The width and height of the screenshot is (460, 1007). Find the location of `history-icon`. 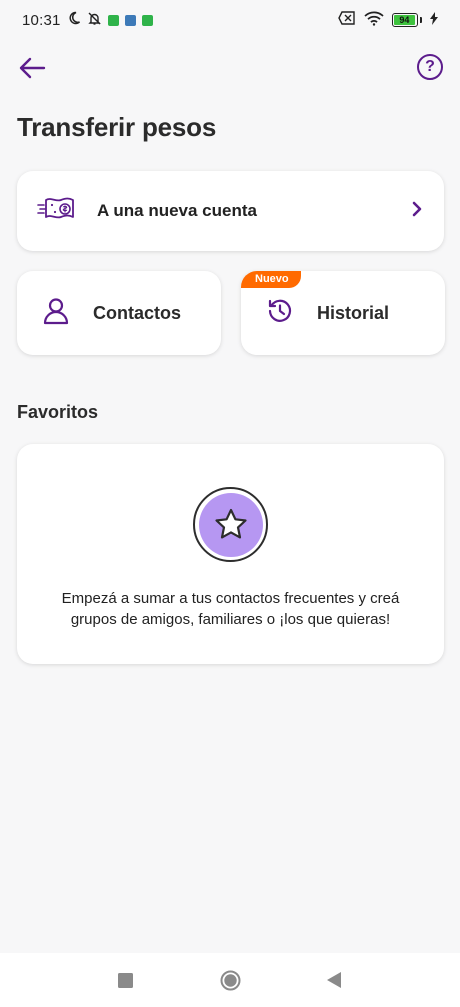

history-icon is located at coordinates (280, 313).